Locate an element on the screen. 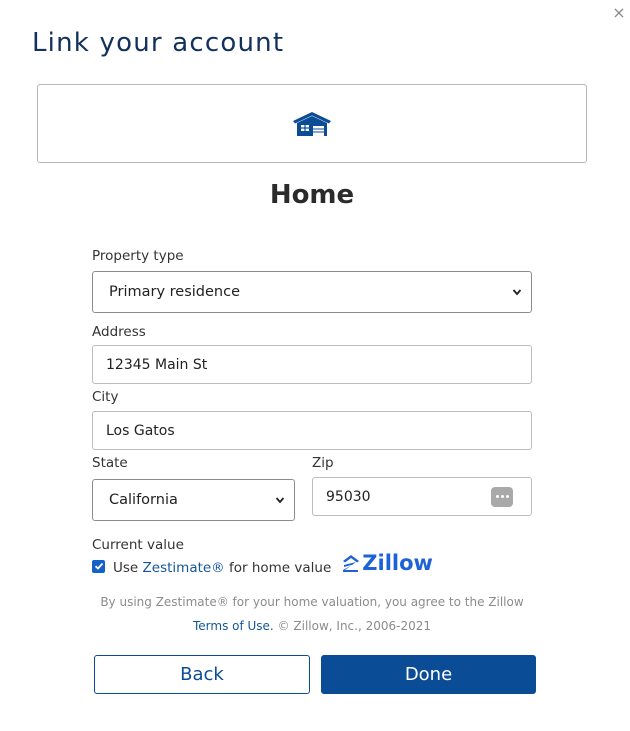  address-label: Address is located at coordinates (119, 332).